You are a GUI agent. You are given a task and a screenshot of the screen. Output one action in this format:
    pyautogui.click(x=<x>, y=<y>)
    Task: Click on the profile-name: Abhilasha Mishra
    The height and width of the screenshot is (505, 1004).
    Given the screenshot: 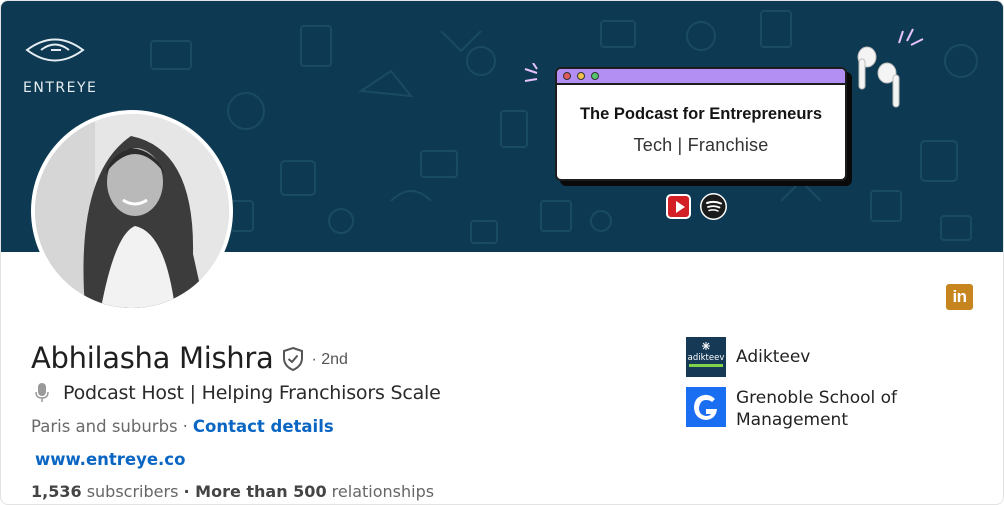 What is the action you would take?
    pyautogui.click(x=152, y=358)
    